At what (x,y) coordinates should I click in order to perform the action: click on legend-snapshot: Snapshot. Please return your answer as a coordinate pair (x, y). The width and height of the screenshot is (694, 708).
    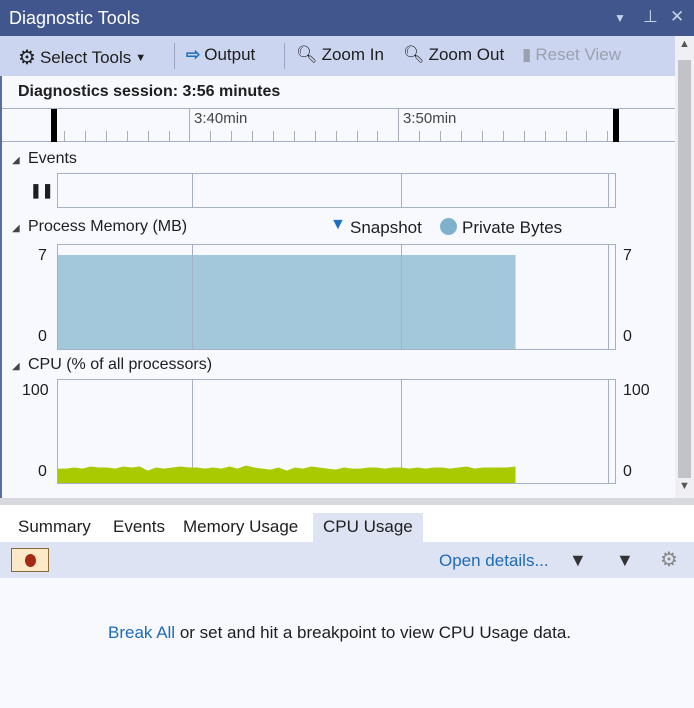
    Looking at the image, I should click on (386, 227).